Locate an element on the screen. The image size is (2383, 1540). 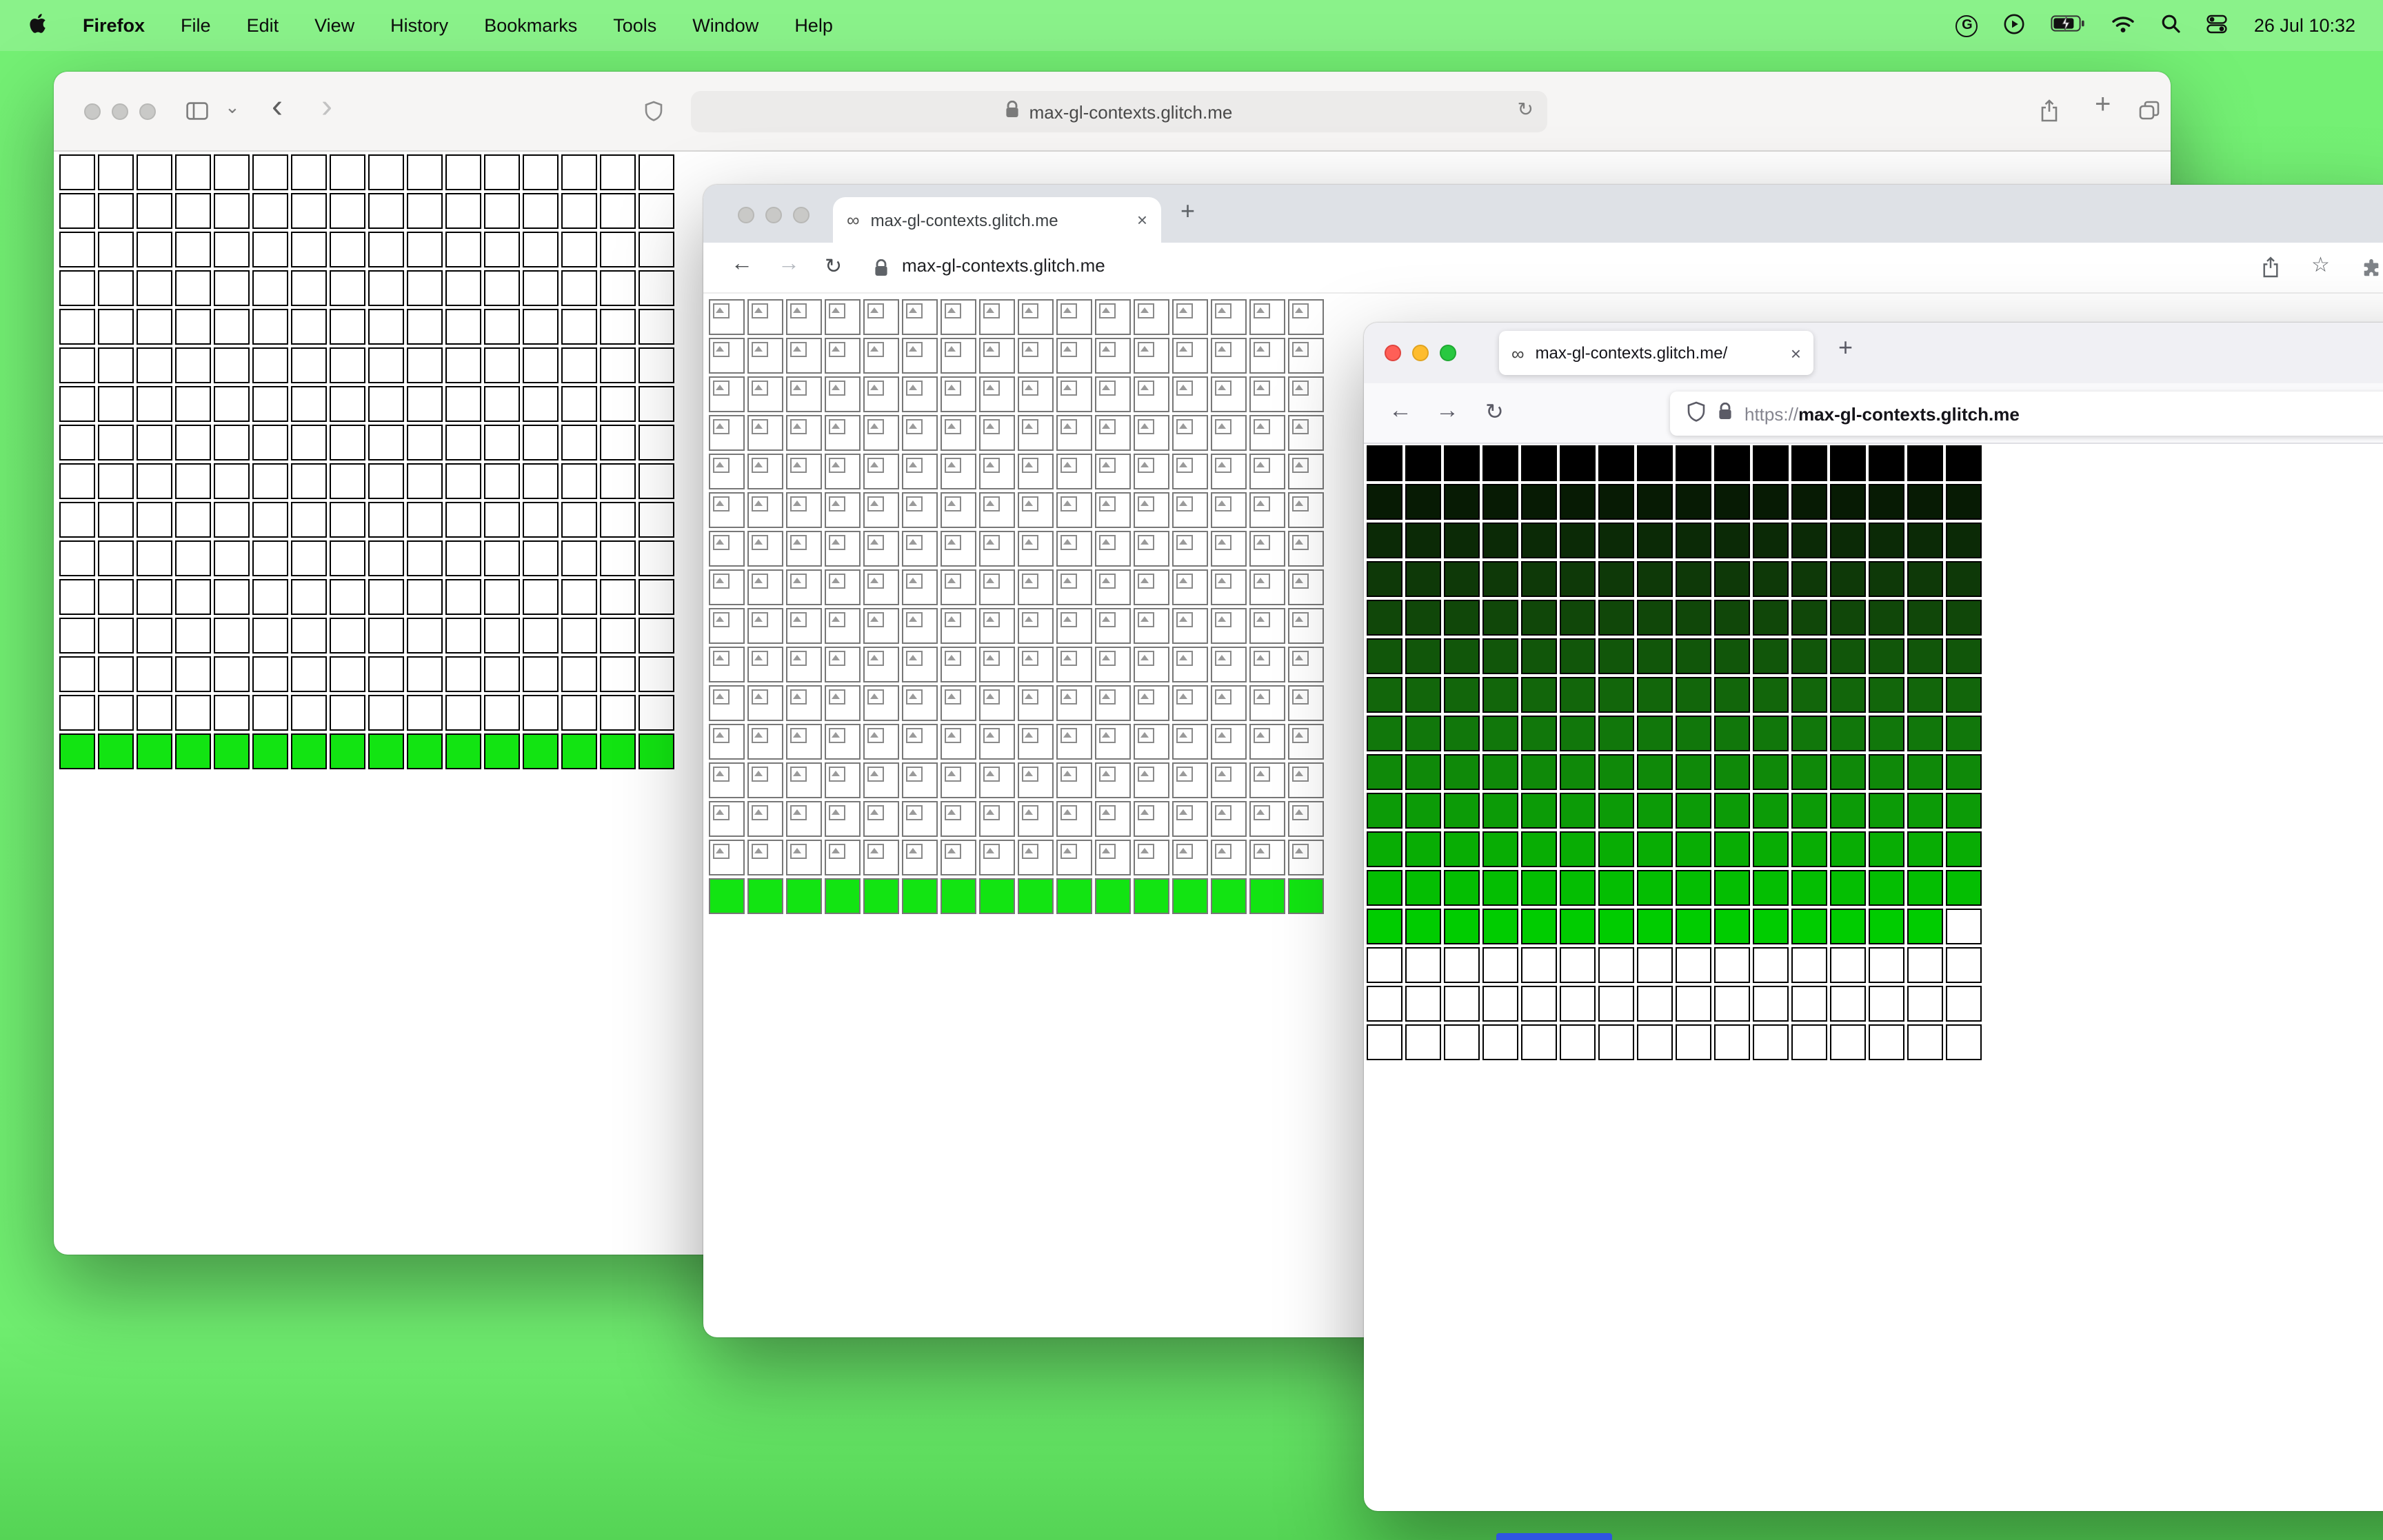
safari-url-bar: max-gl-contexts.glitch.me ↻ is located at coordinates (1119, 112).